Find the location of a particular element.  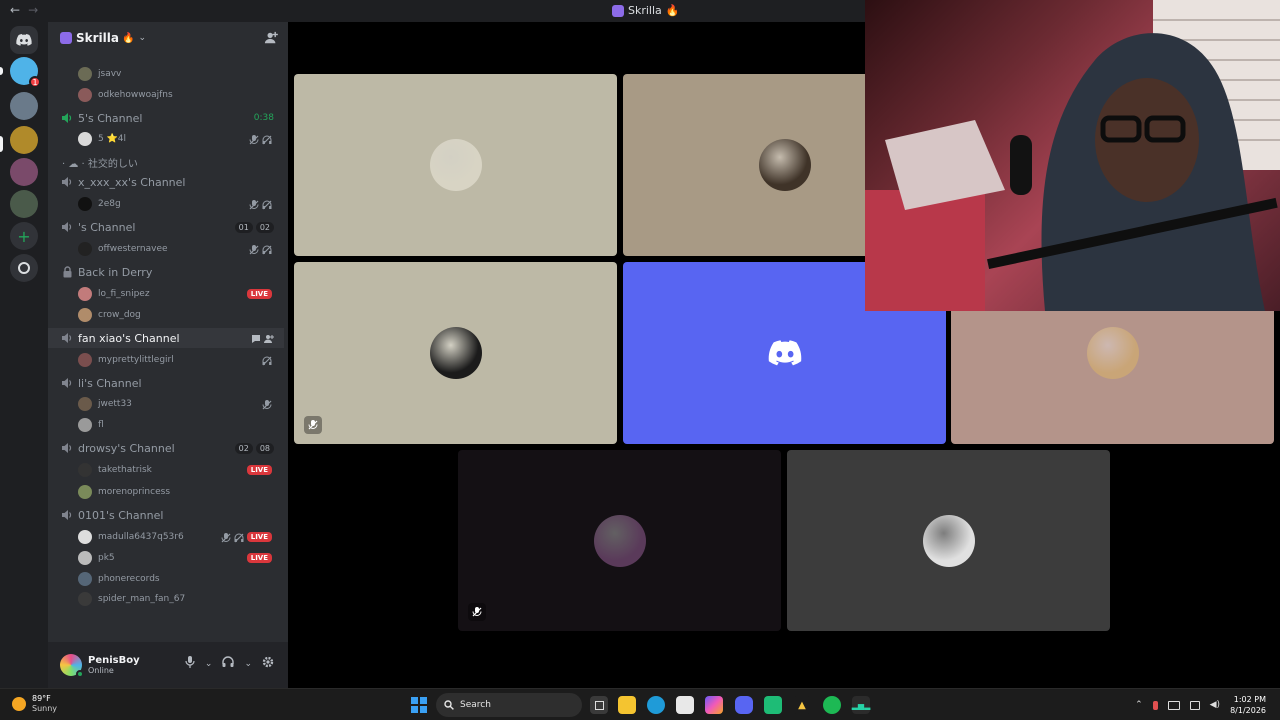

clock-date: 8/1/2026 is located at coordinates (1248, 710).